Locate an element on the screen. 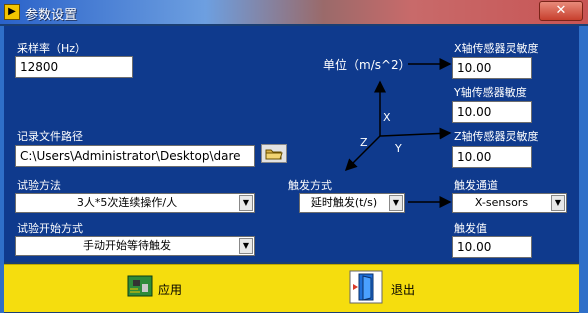 The height and width of the screenshot is (313, 588). exit-door-icon is located at coordinates (366, 287).